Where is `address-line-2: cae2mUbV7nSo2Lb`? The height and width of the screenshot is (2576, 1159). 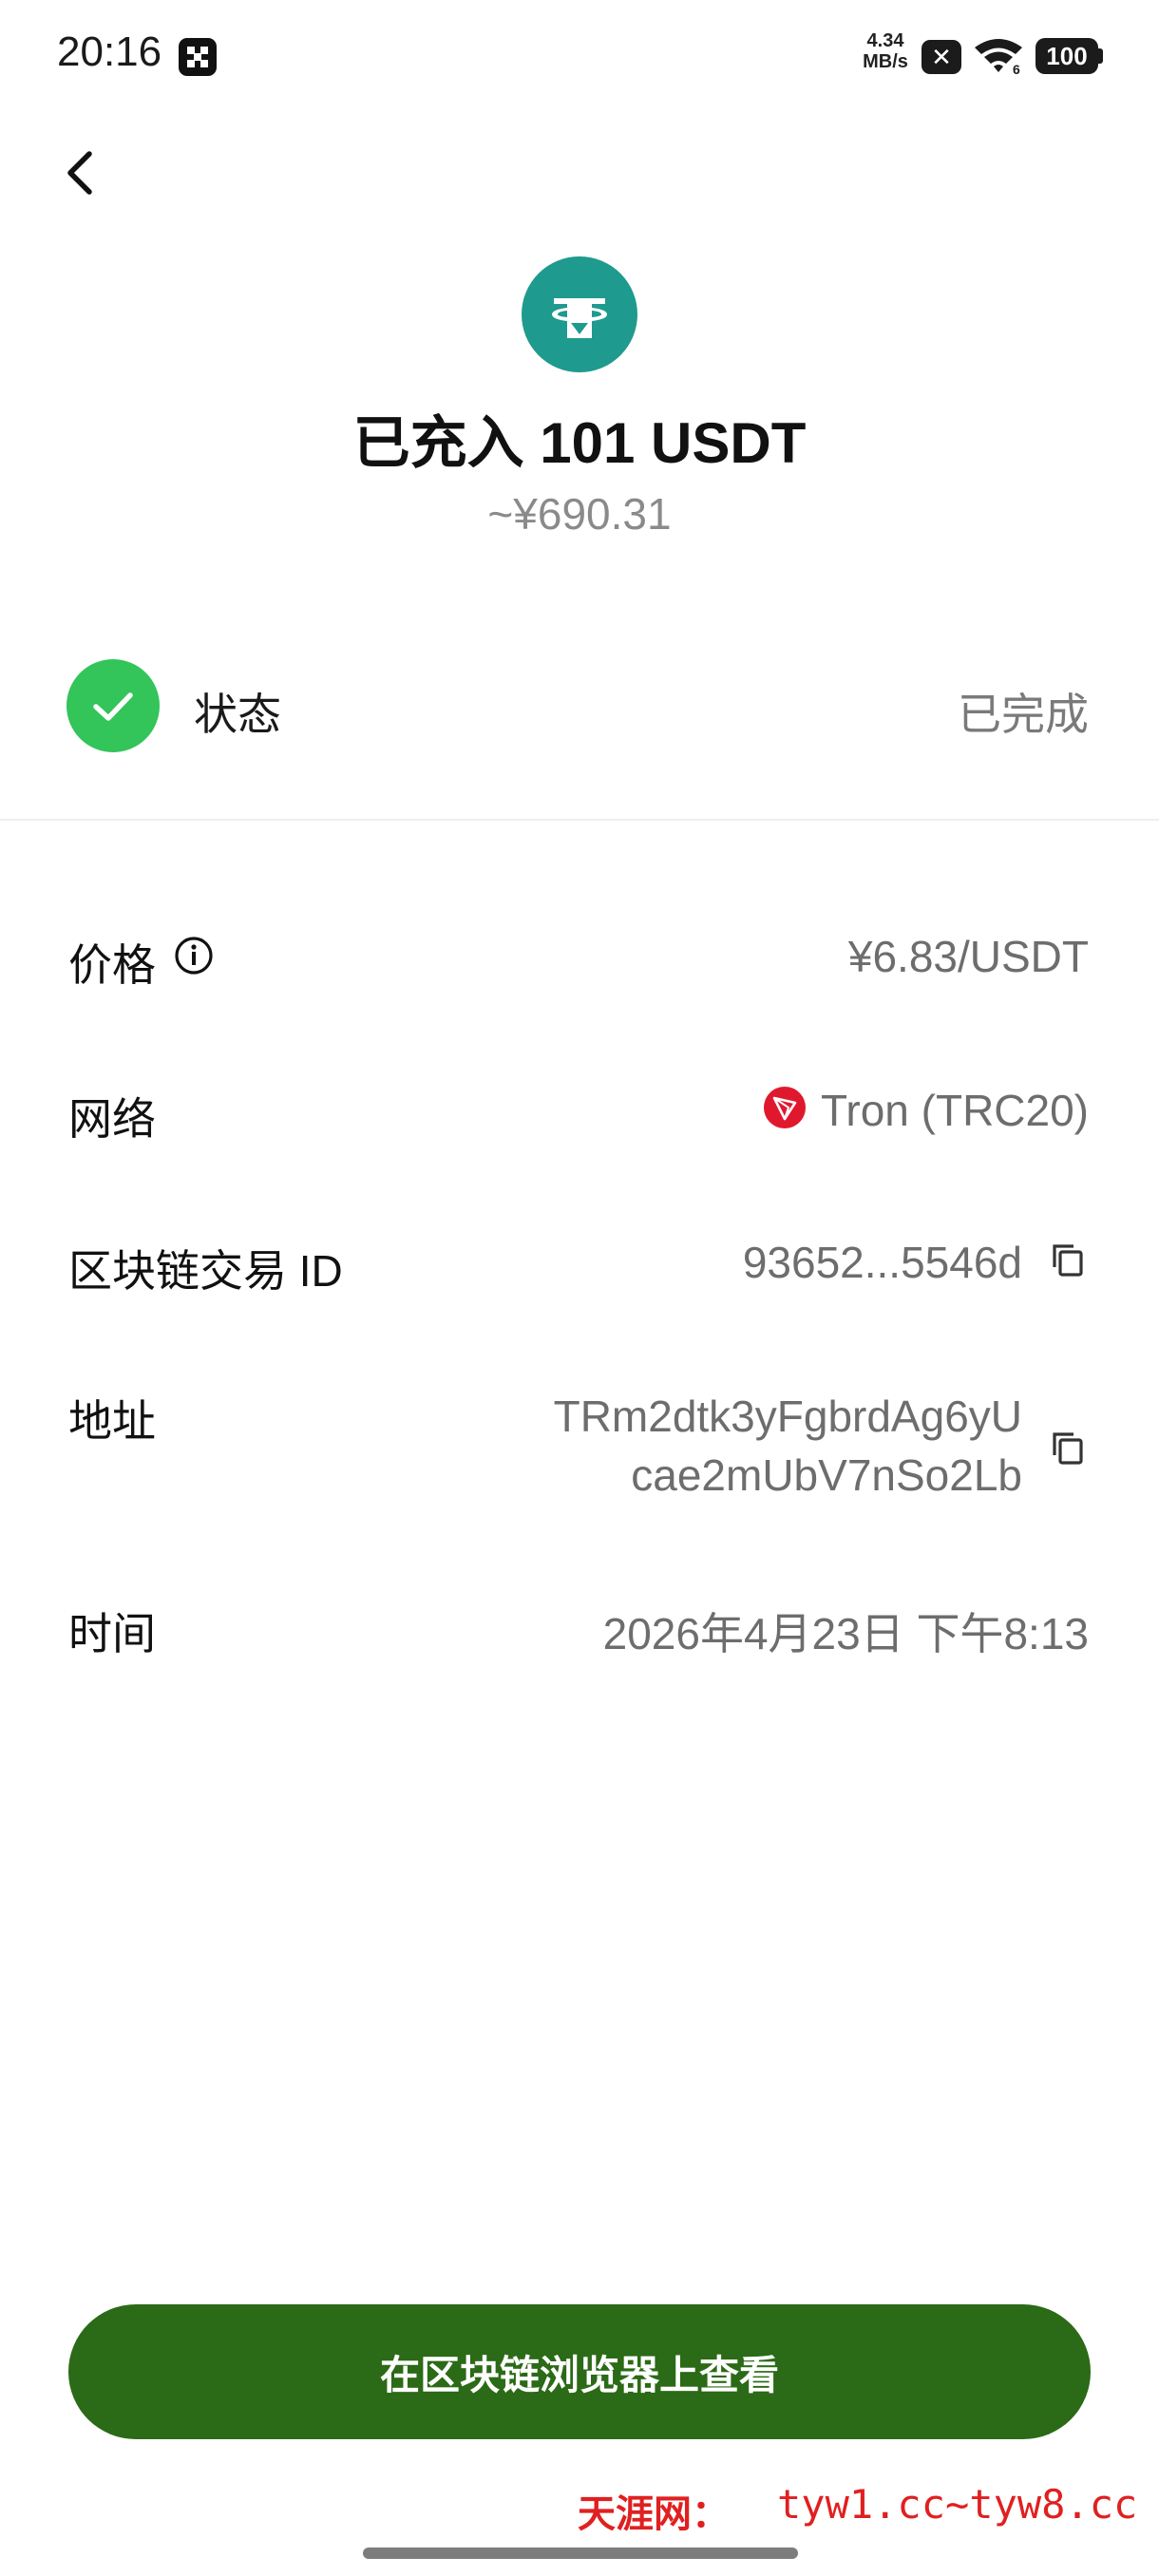
address-line-2: cae2mUbV7nSo2Lb is located at coordinates (826, 1475).